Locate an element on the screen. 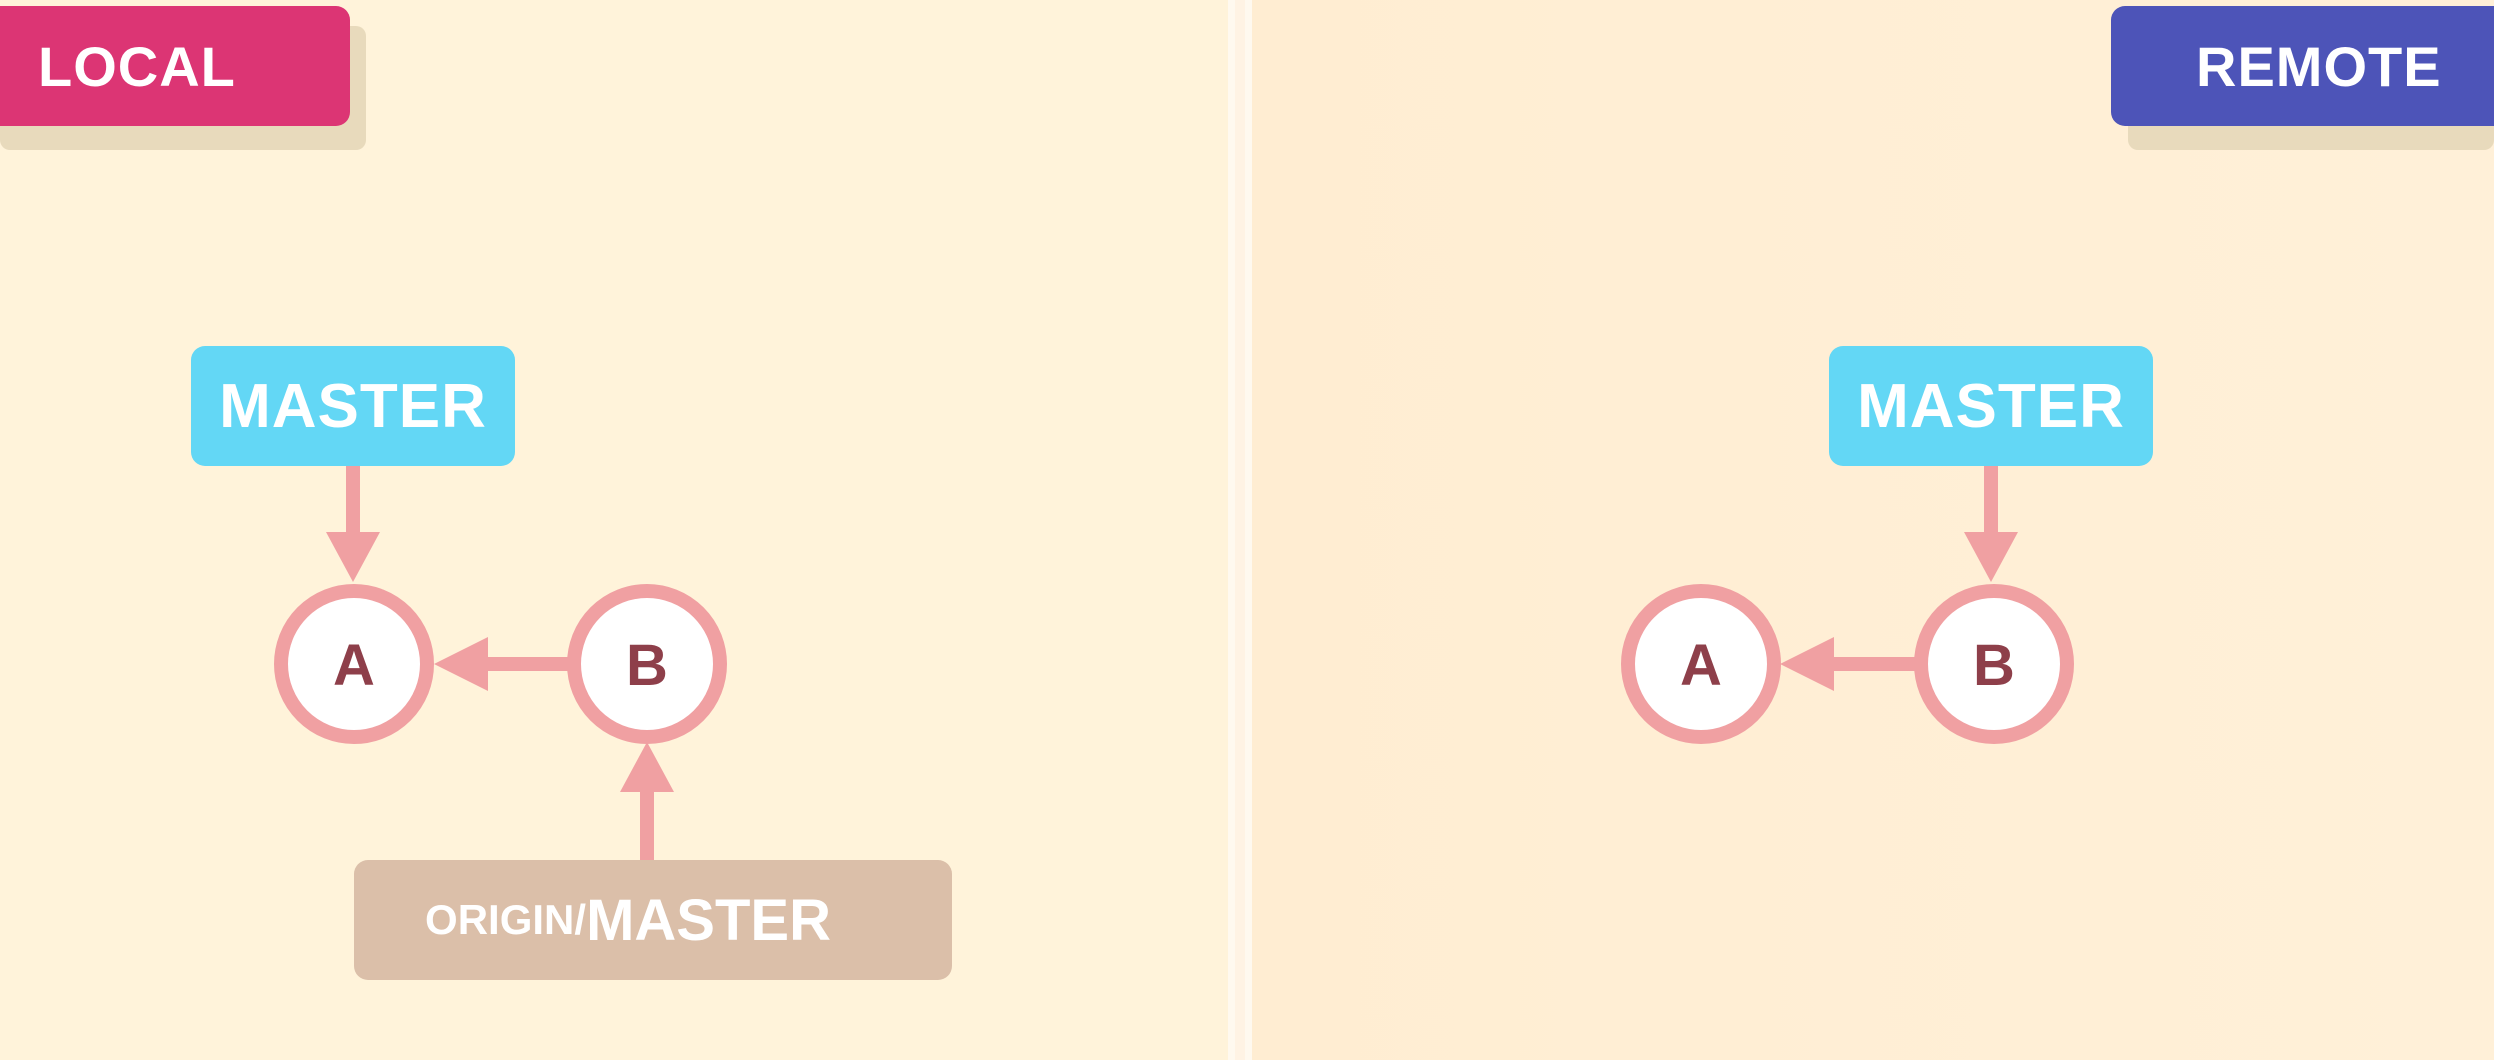  local-master-arrow-head is located at coordinates (353, 557).